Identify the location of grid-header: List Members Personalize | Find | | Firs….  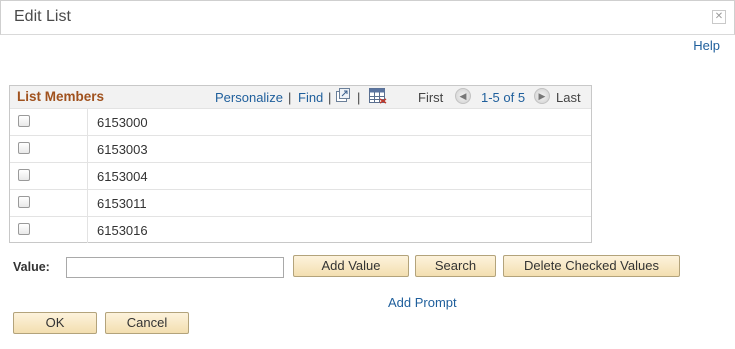
(300, 97).